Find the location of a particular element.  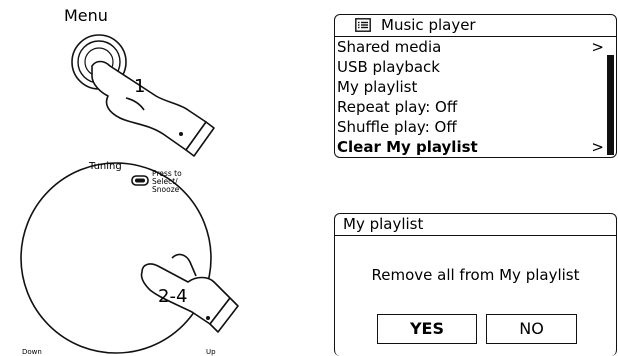

screen-title: Music player is located at coordinates (428, 25).